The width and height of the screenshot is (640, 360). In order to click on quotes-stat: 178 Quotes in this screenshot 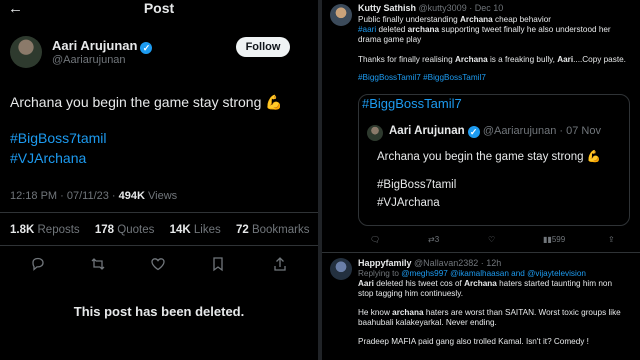, I will do `click(127, 230)`.